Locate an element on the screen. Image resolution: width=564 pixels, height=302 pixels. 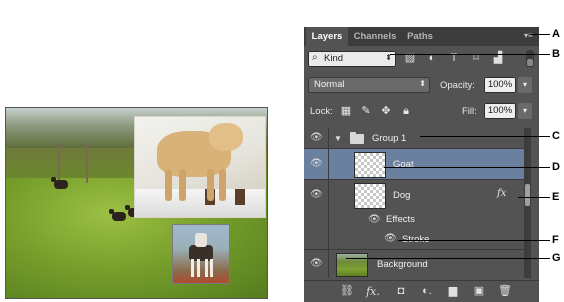
callout-a: A is located at coordinates (556, 34).